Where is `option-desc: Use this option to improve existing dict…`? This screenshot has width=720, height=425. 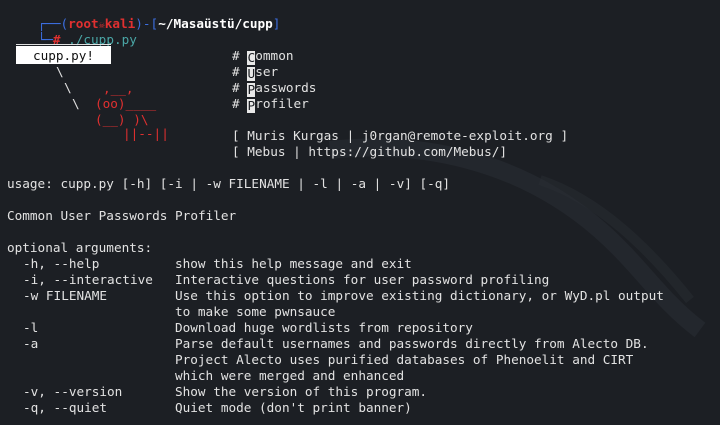 option-desc: Use this option to improve existing dict… is located at coordinates (419, 295).